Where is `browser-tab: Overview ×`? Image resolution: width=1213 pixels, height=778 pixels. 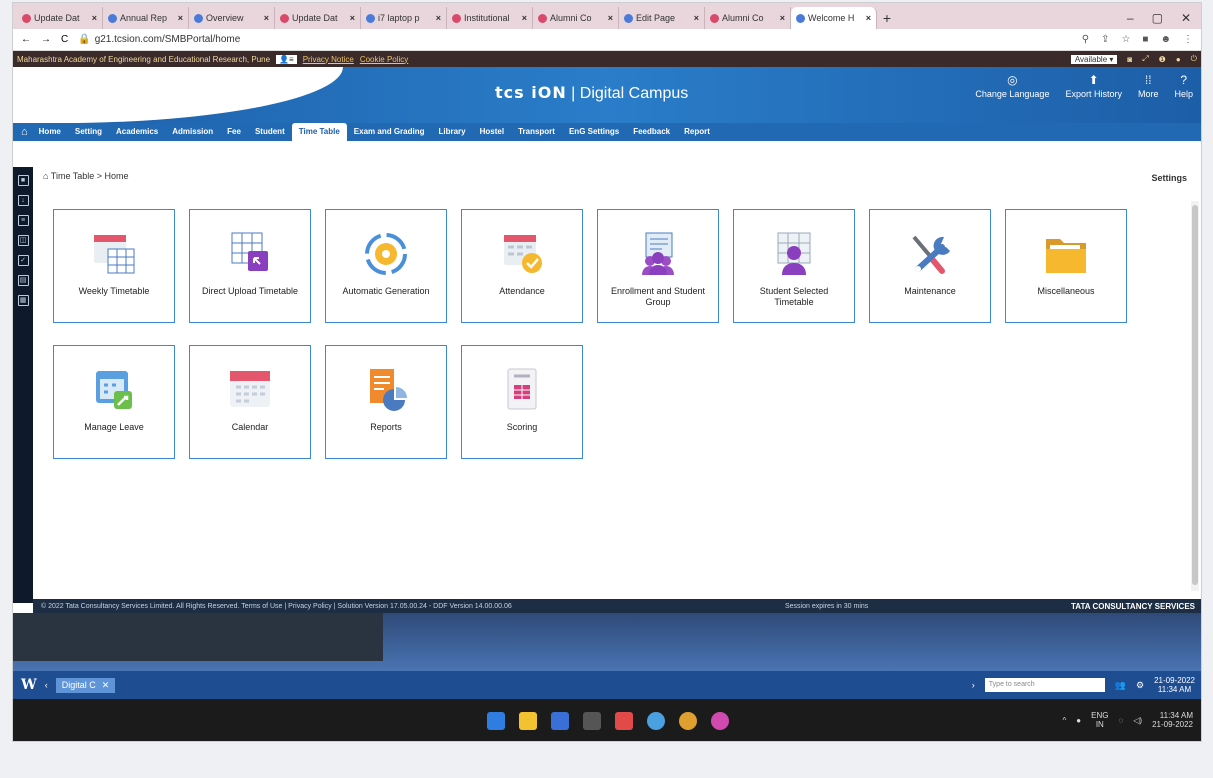 browser-tab: Overview × is located at coordinates (232, 18).